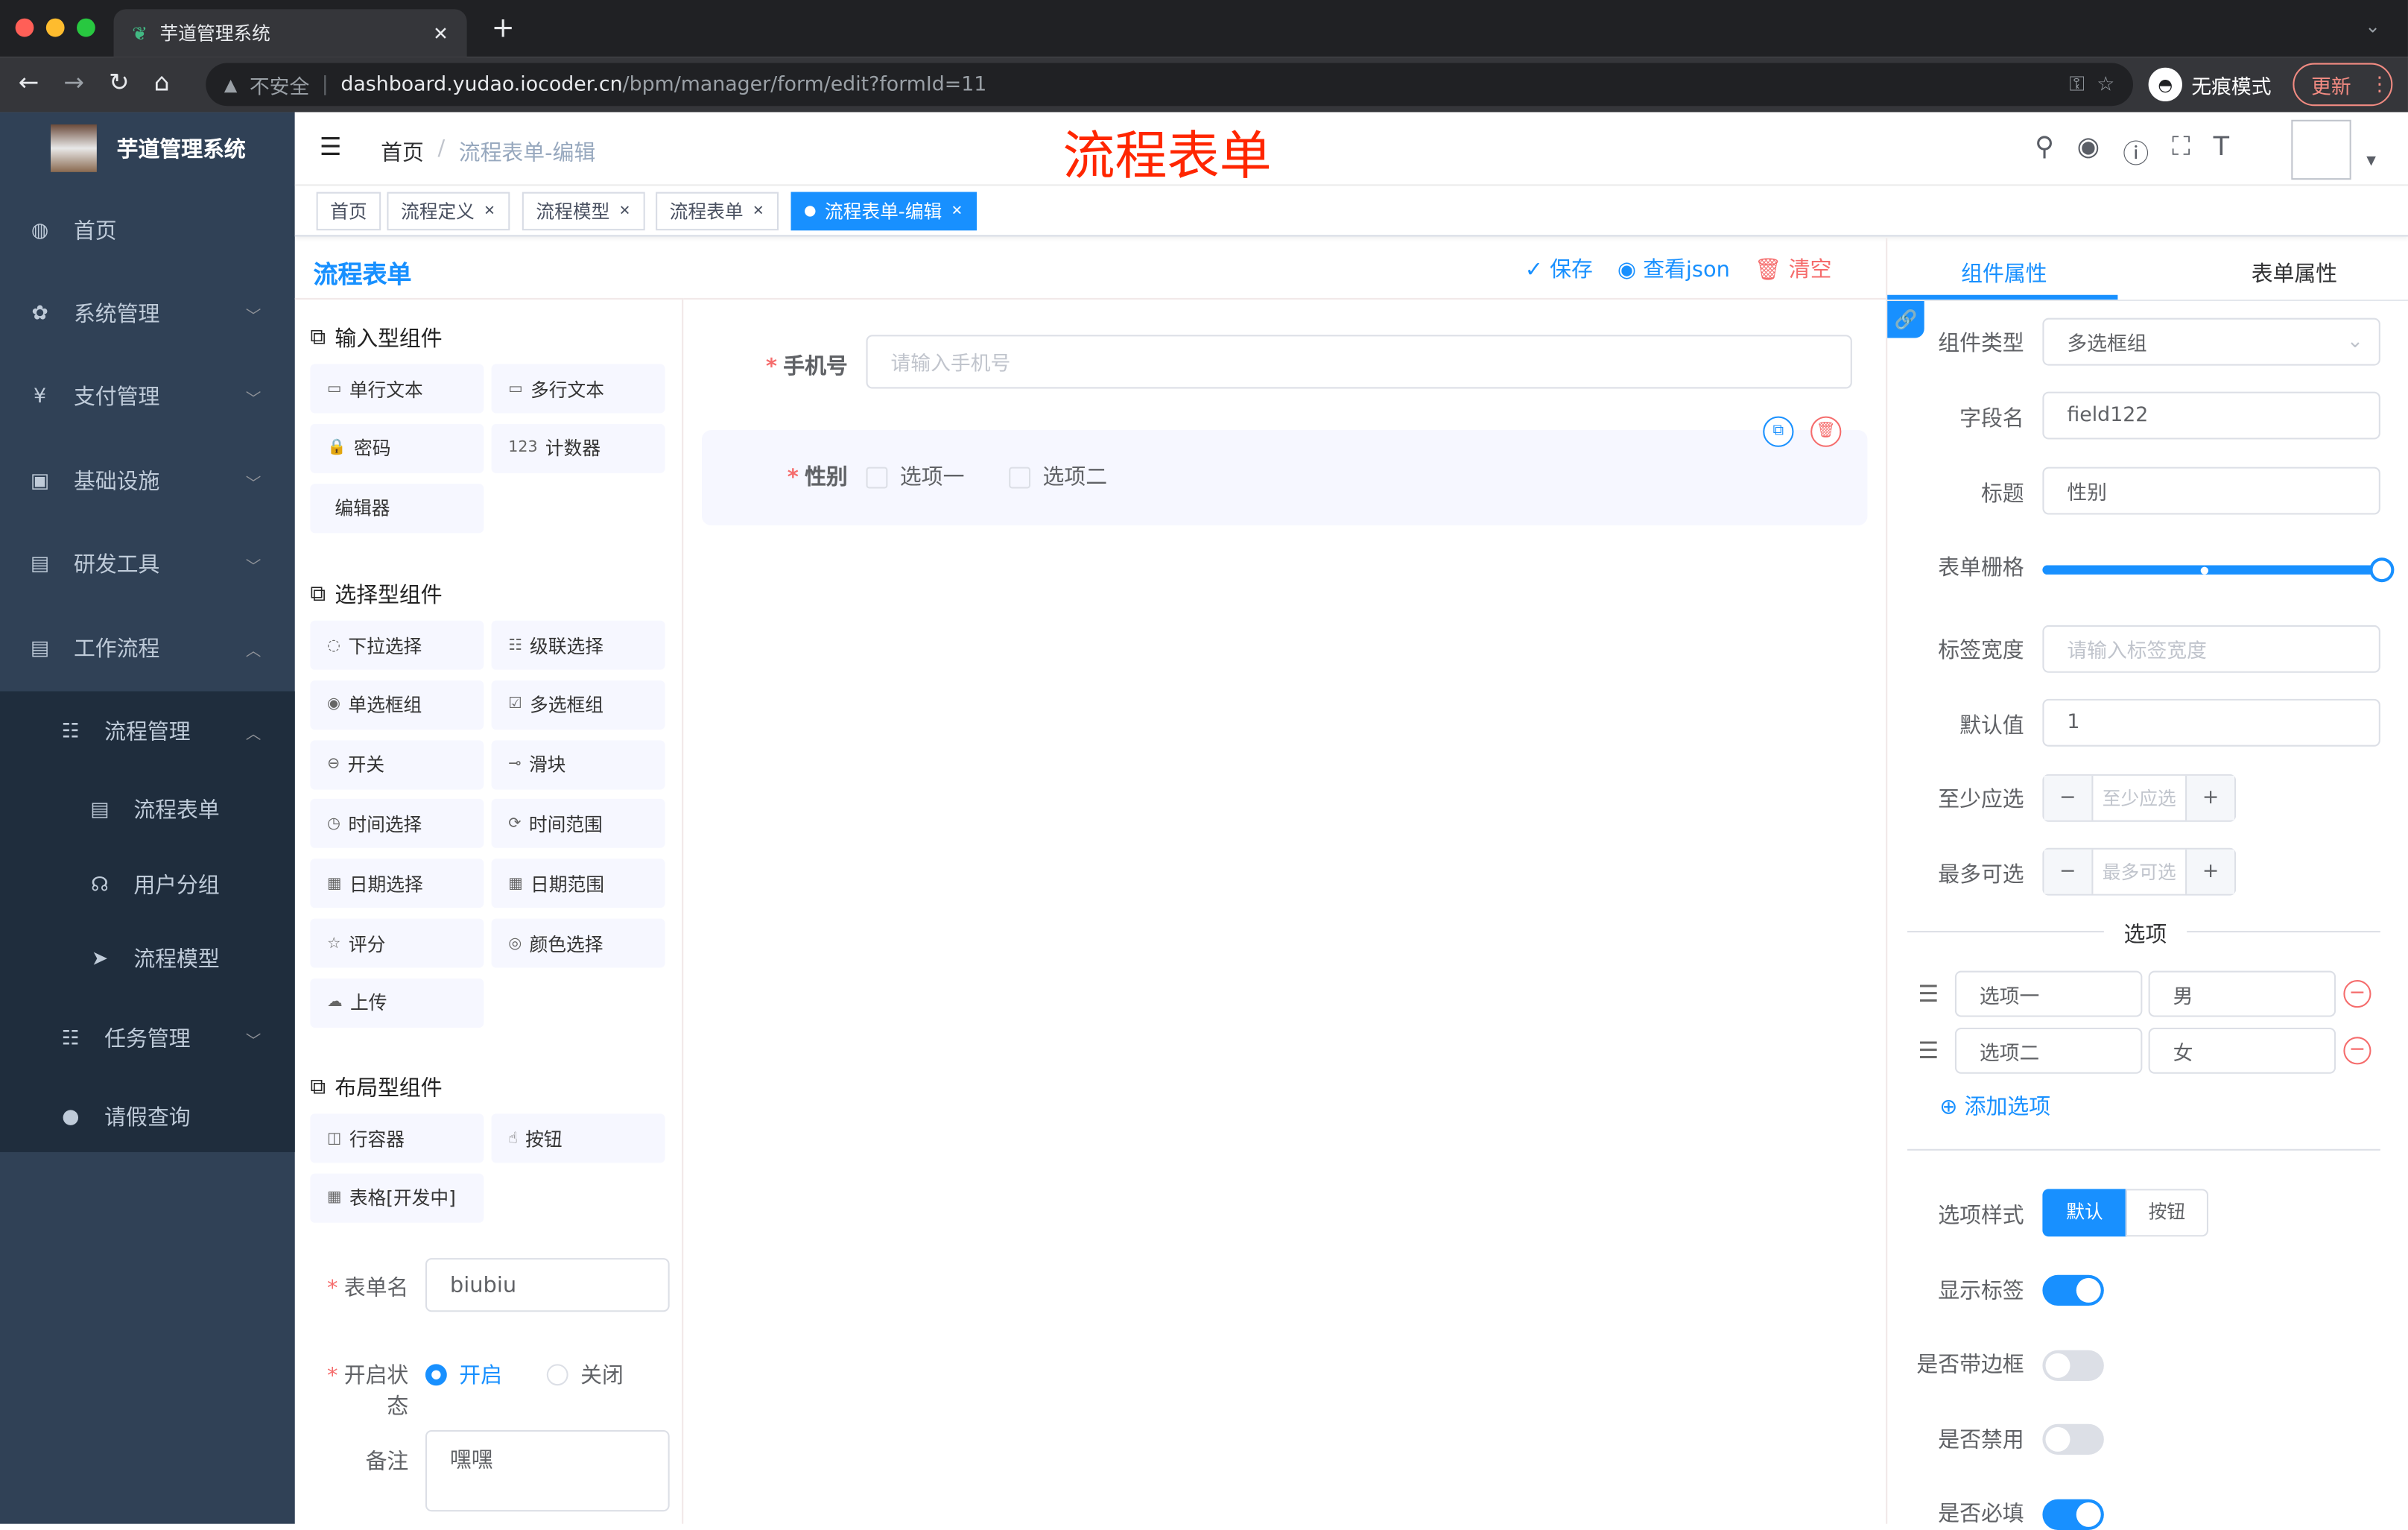 This screenshot has height=1530, width=2408. I want to click on user-avatar, so click(2321, 149).